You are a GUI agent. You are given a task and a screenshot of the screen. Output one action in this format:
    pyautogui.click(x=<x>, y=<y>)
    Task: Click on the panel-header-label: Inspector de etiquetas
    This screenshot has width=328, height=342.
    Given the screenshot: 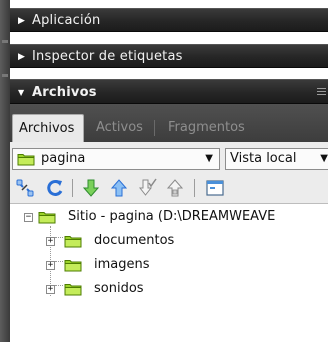 What is the action you would take?
    pyautogui.click(x=107, y=56)
    